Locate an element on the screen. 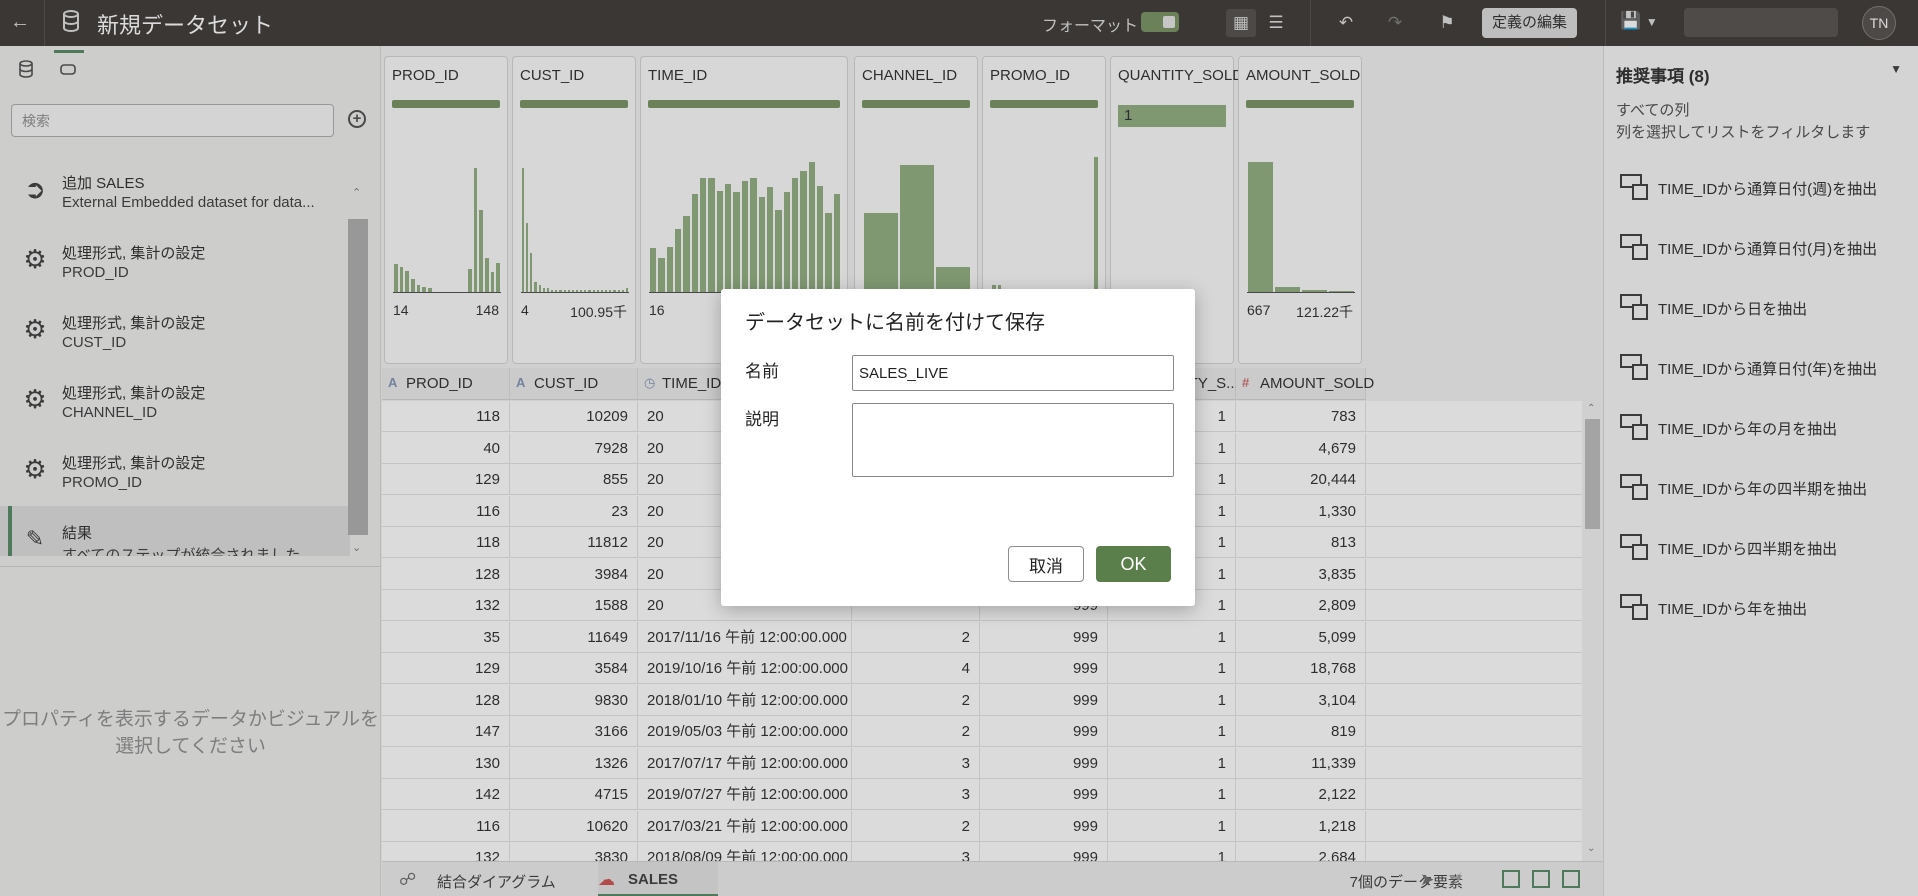 The image size is (1918, 896). name-field is located at coordinates (1013, 373).